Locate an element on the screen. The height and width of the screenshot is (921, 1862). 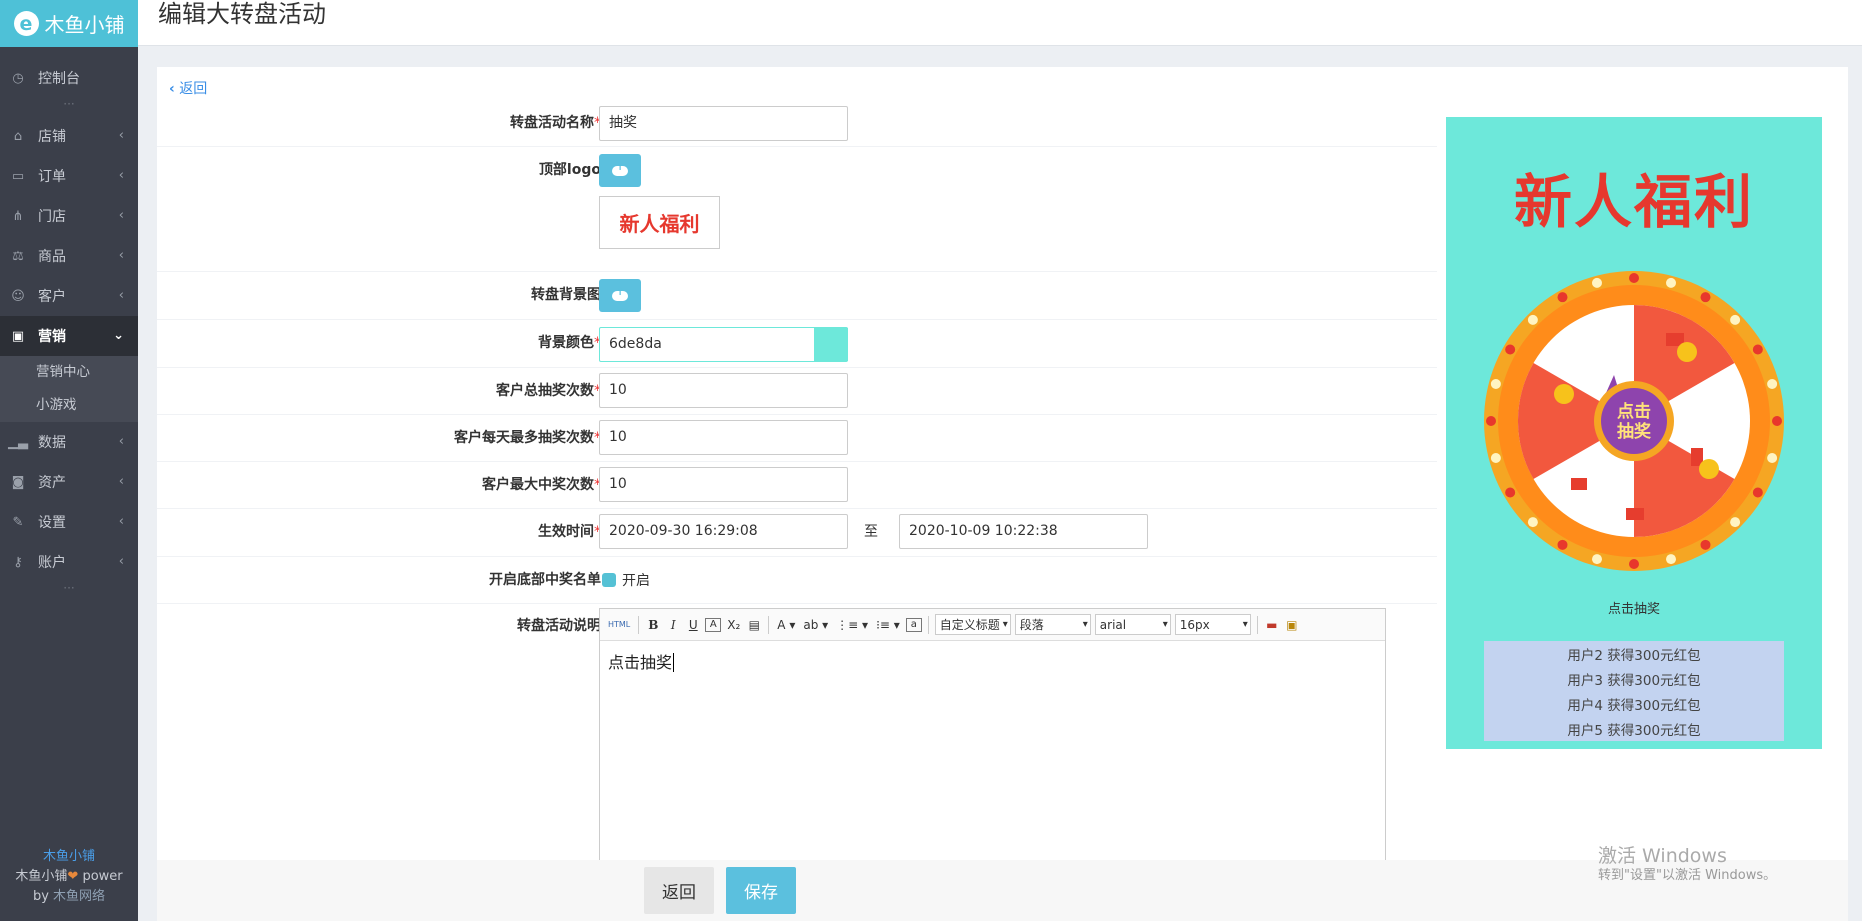
unordered-list-icon: ⁝≡ ▾ is located at coordinates (888, 625).